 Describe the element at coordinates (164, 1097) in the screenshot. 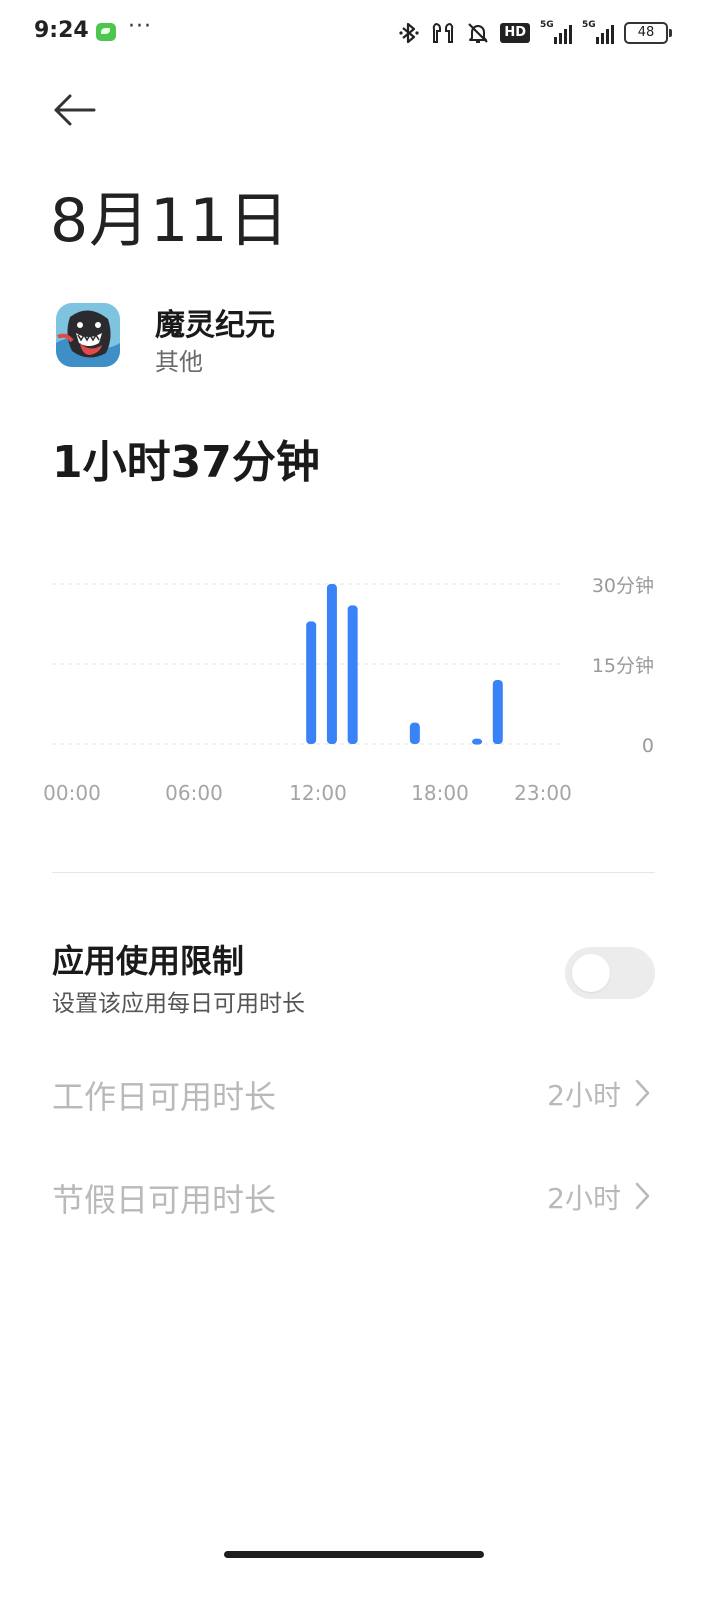

I see `setting-label: 工作日可用时长` at that location.